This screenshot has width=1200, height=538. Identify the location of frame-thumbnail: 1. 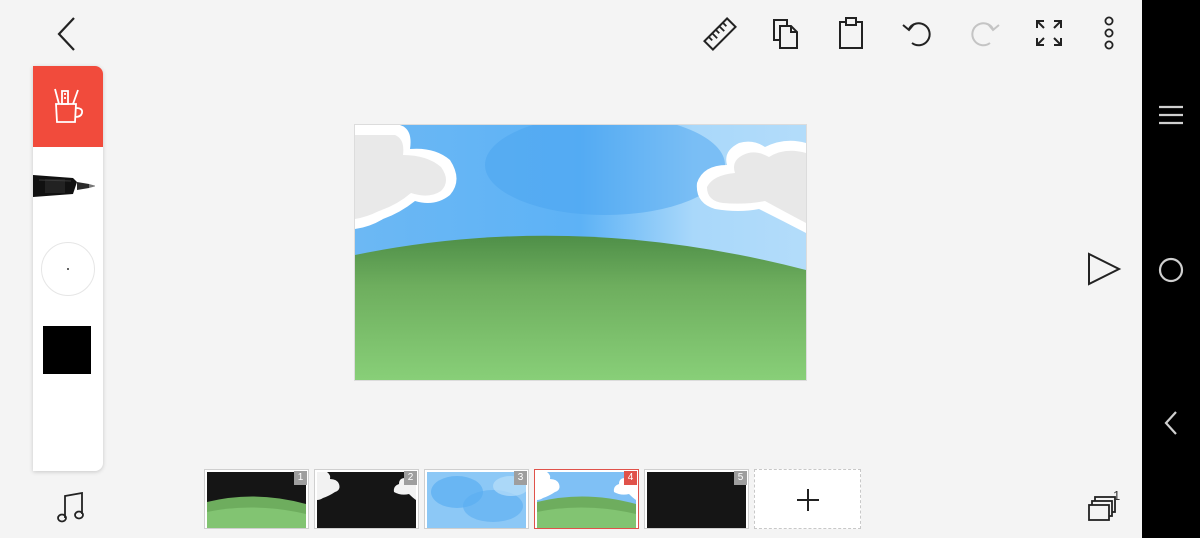
(256, 499).